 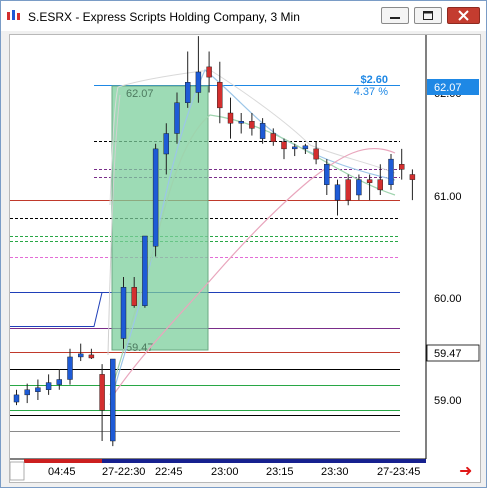 I want to click on close-icon, so click(x=463, y=15).